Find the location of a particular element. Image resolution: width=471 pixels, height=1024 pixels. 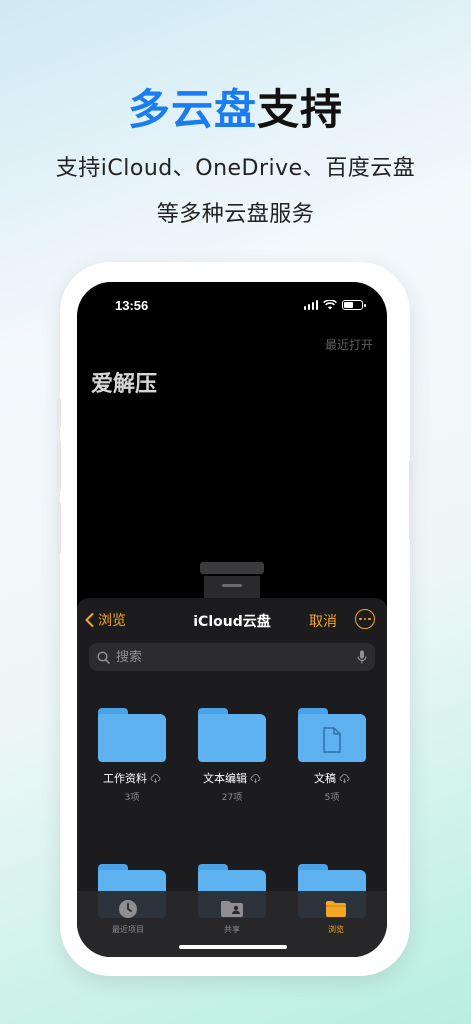

headline-accent: 多云盘 is located at coordinates (192, 109).